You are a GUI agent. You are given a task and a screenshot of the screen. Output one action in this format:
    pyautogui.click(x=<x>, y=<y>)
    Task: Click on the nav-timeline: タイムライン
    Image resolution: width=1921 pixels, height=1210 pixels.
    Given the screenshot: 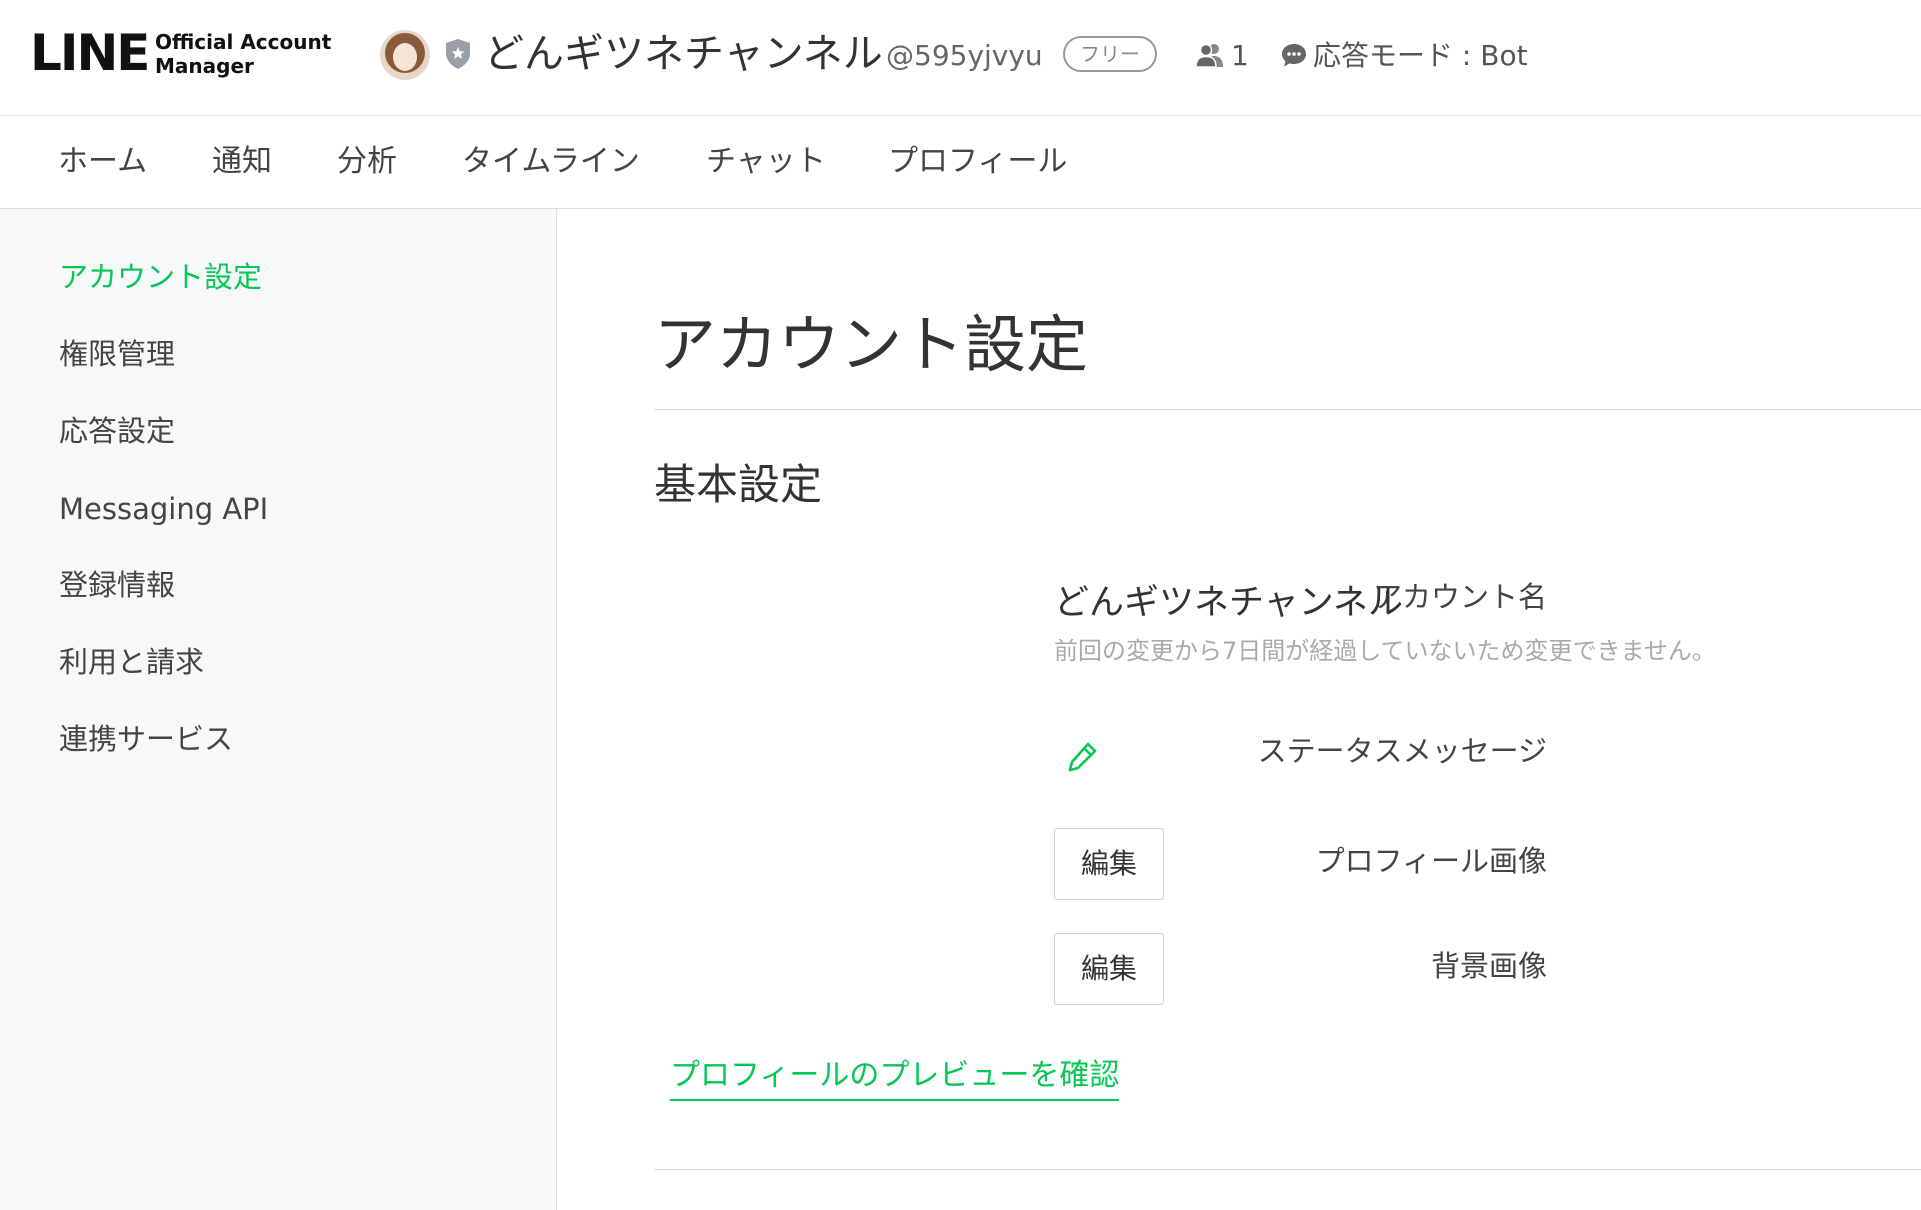 What is the action you would take?
    pyautogui.click(x=551, y=162)
    